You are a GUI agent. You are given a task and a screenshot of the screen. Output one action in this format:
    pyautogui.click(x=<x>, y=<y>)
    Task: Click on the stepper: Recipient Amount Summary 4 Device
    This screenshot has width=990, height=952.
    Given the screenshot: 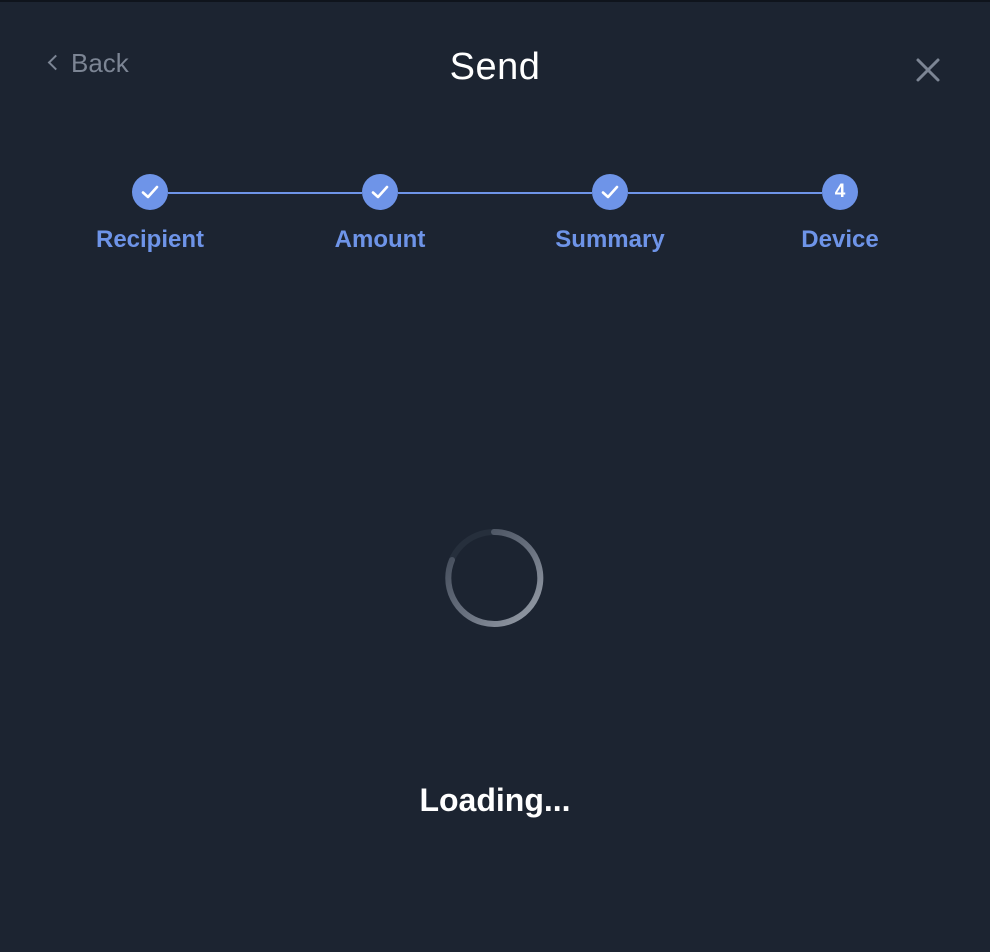 What is the action you would take?
    pyautogui.click(x=495, y=219)
    